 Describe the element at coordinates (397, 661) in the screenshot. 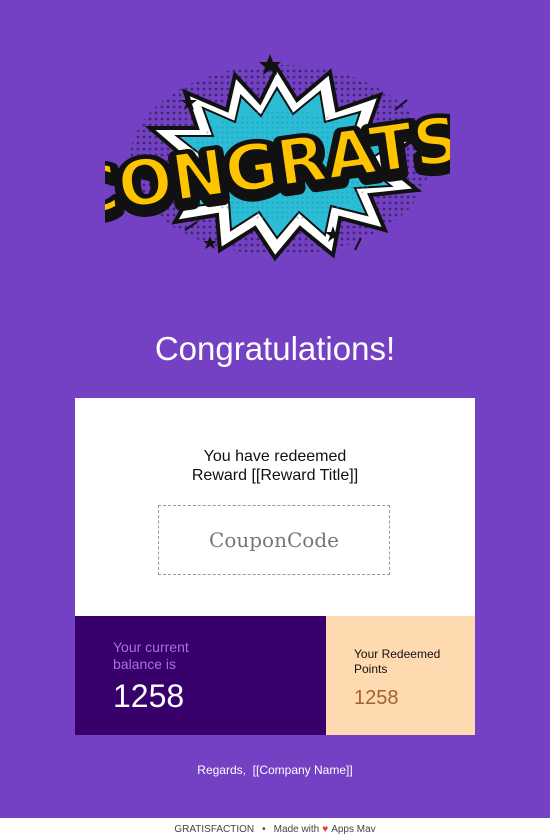

I see `redeemed-points-label: Your Redeemed Points` at that location.